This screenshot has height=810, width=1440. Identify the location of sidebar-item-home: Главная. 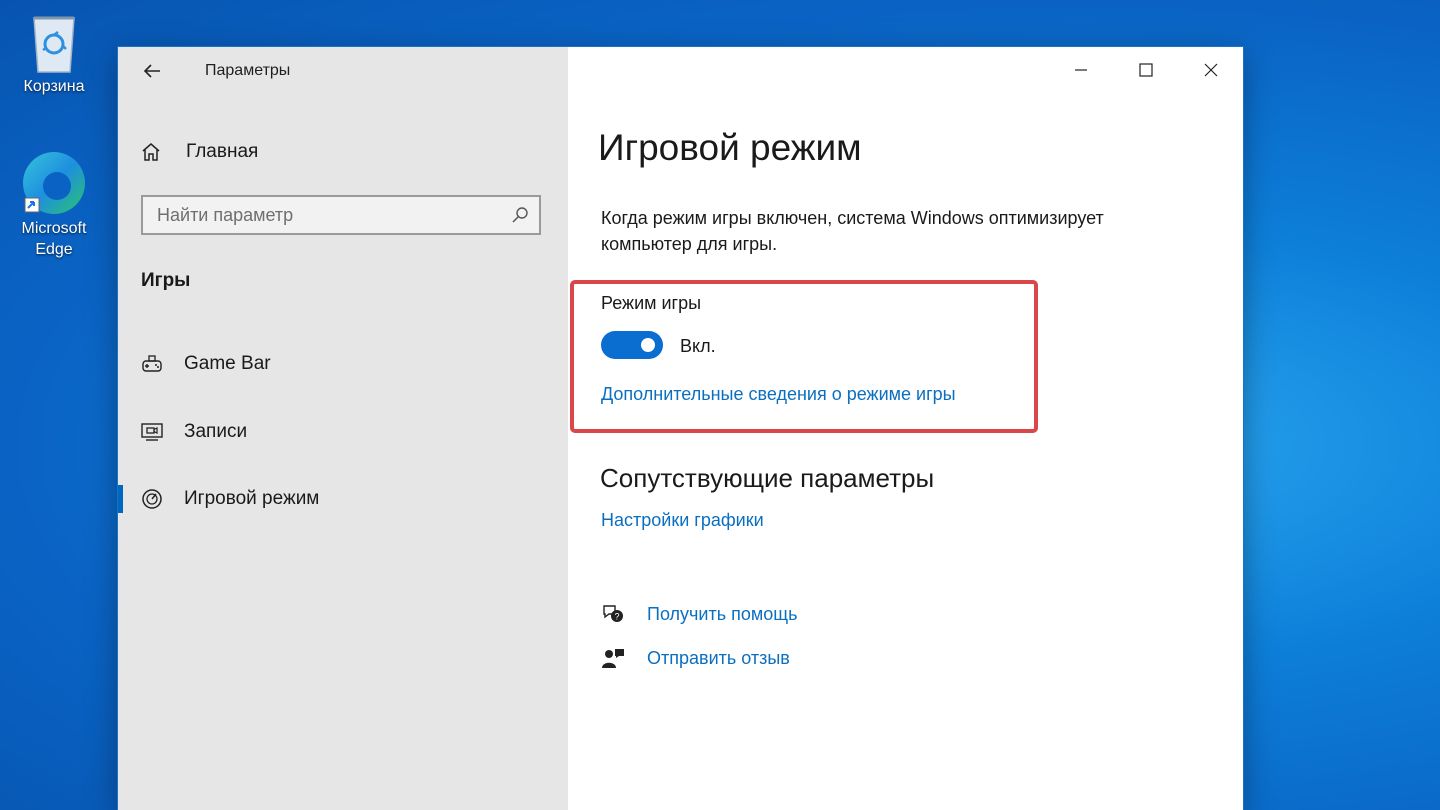
(199, 152).